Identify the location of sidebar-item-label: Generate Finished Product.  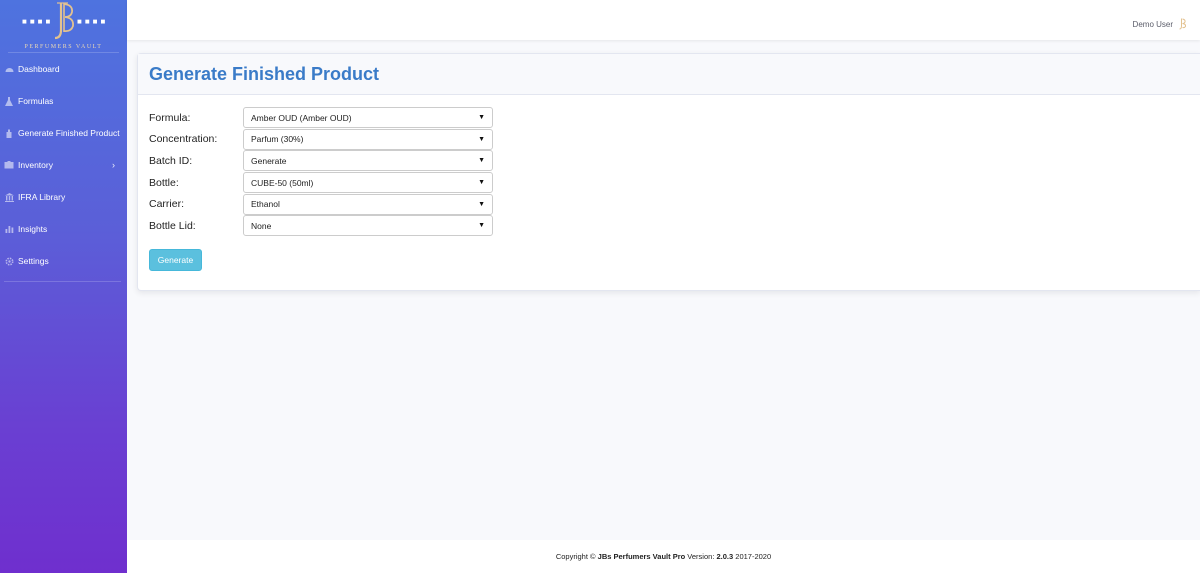
(69, 133).